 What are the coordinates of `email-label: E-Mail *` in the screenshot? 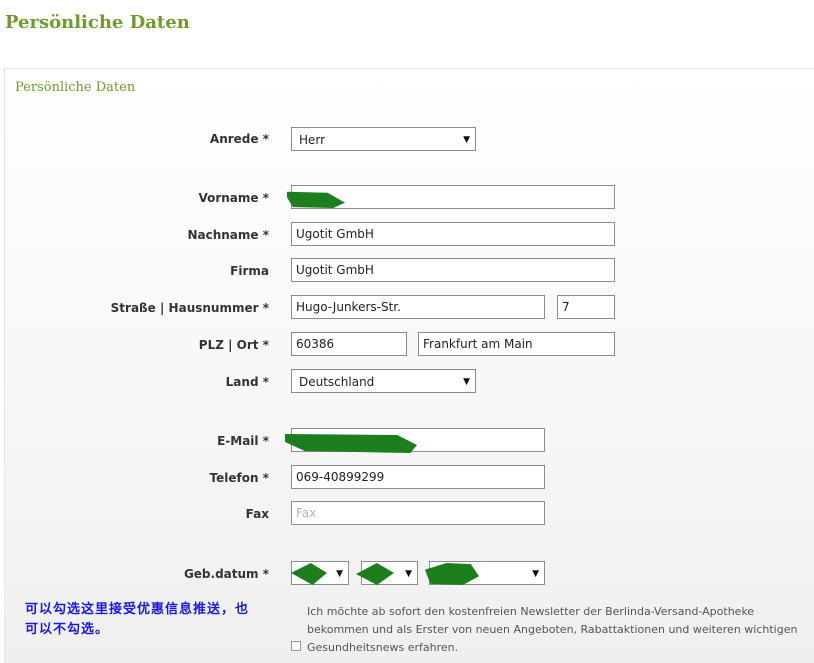 It's located at (243, 441).